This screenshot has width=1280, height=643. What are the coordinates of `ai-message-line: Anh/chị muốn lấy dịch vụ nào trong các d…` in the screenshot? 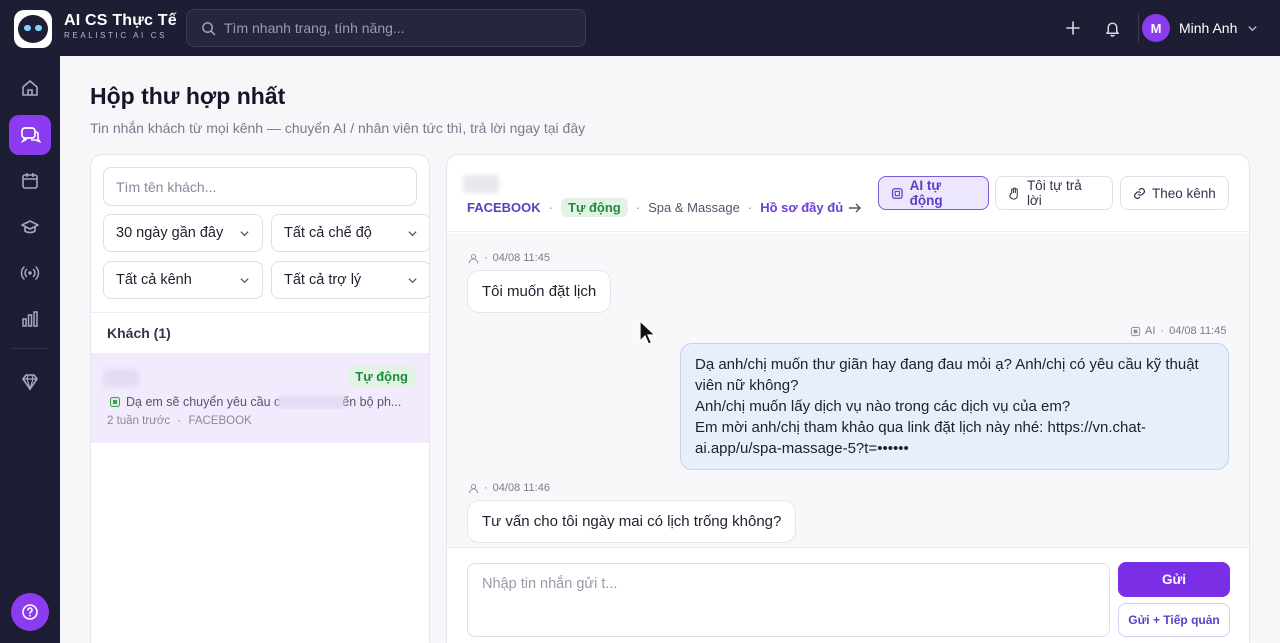 It's located at (883, 406).